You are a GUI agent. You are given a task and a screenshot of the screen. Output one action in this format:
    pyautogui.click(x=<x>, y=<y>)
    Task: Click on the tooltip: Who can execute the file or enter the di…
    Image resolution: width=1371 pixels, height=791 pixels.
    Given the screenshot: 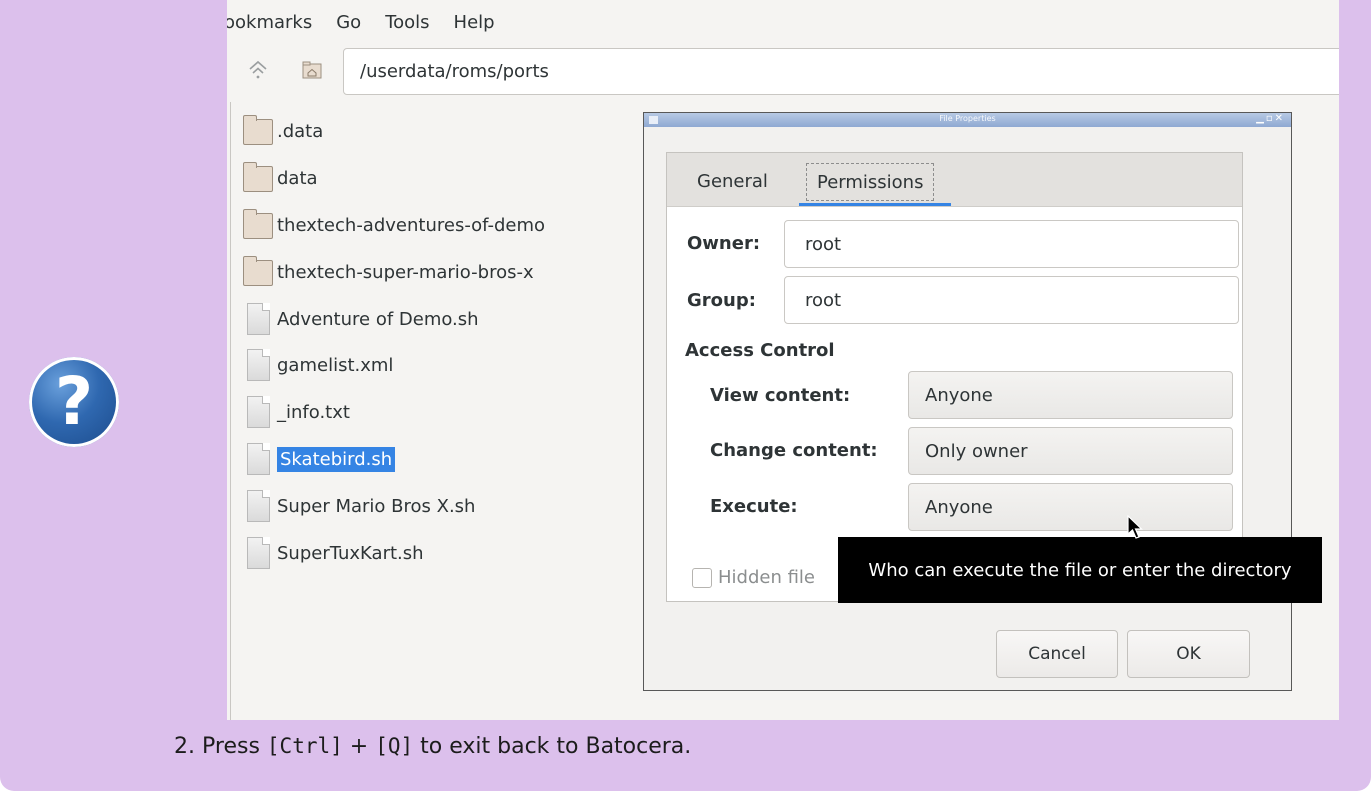 What is the action you would take?
    pyautogui.click(x=1080, y=570)
    